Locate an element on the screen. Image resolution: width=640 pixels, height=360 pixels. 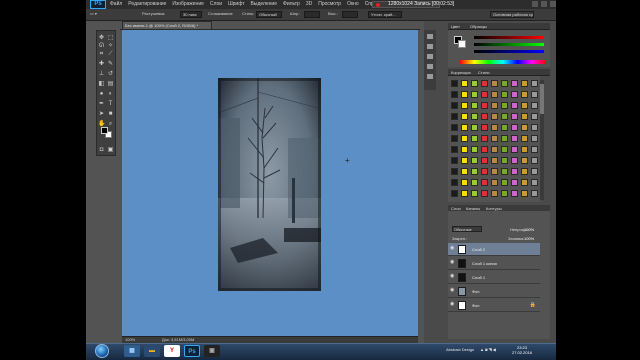
document-tab: Без имени-1 @ 100% (Слой 2, RGB/8) * is located at coordinates (167, 25).